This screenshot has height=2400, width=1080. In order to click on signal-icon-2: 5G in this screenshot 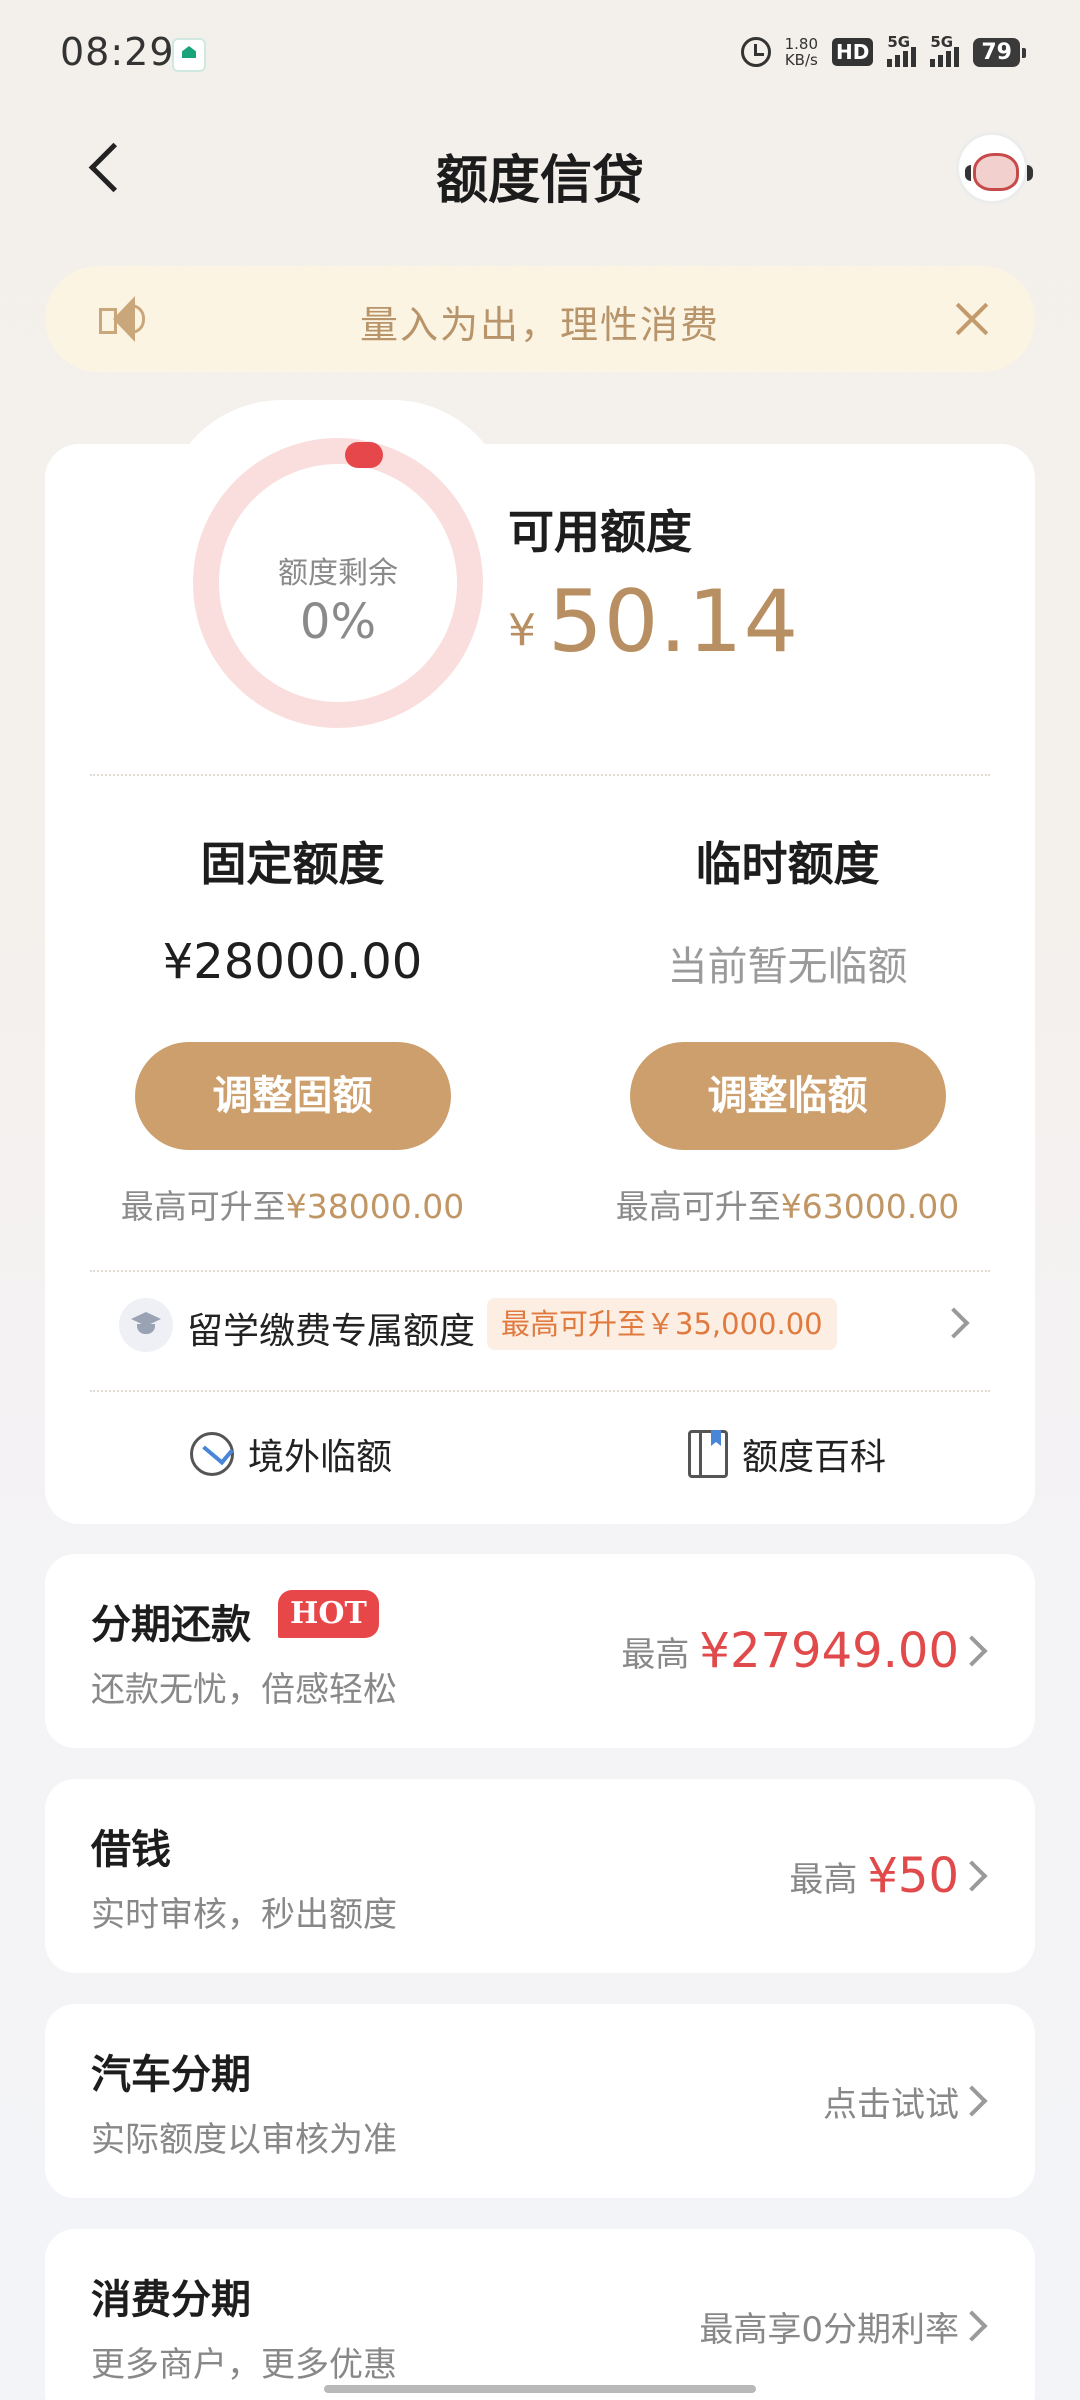, I will do `click(945, 50)`.